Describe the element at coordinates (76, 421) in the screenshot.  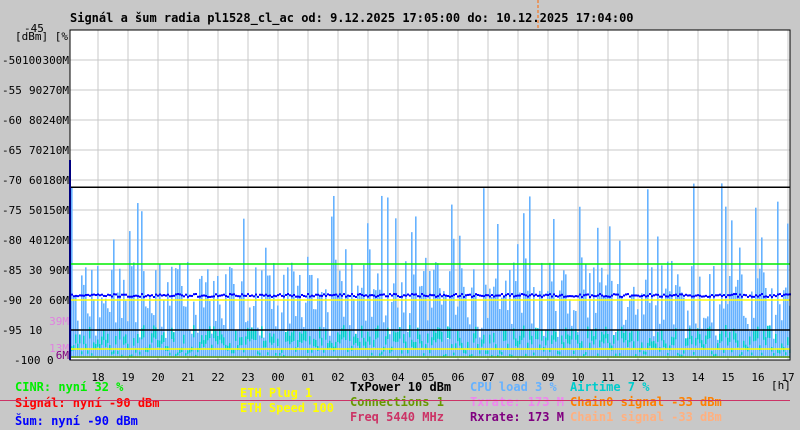
I see `legend-noise: Šum: nyní -90 dBm` at that location.